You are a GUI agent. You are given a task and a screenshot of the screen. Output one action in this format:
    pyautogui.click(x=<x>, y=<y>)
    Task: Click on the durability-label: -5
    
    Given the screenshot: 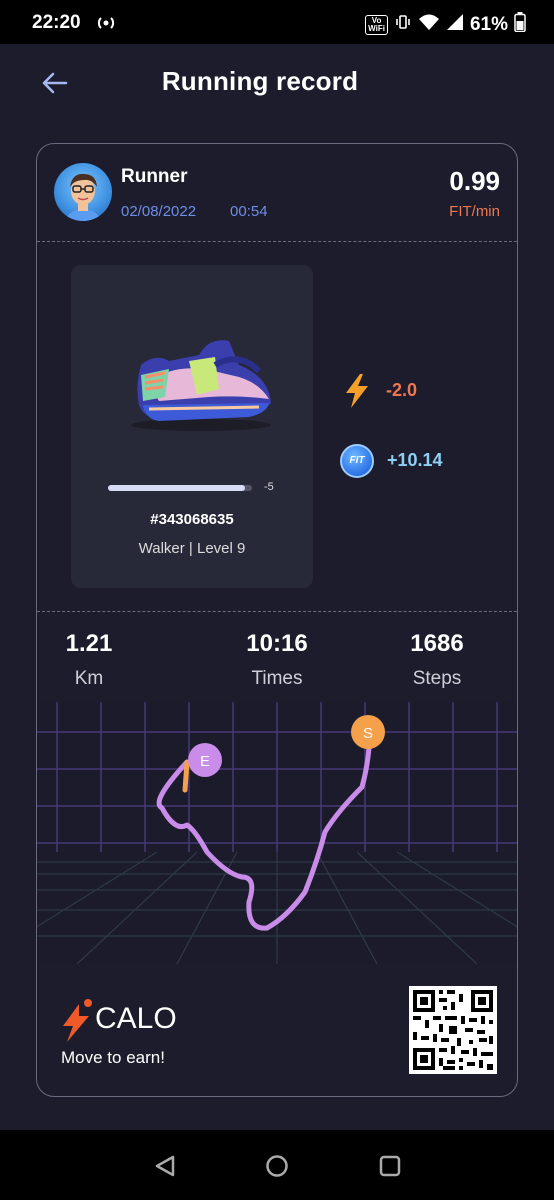 What is the action you would take?
    pyautogui.click(x=269, y=487)
    